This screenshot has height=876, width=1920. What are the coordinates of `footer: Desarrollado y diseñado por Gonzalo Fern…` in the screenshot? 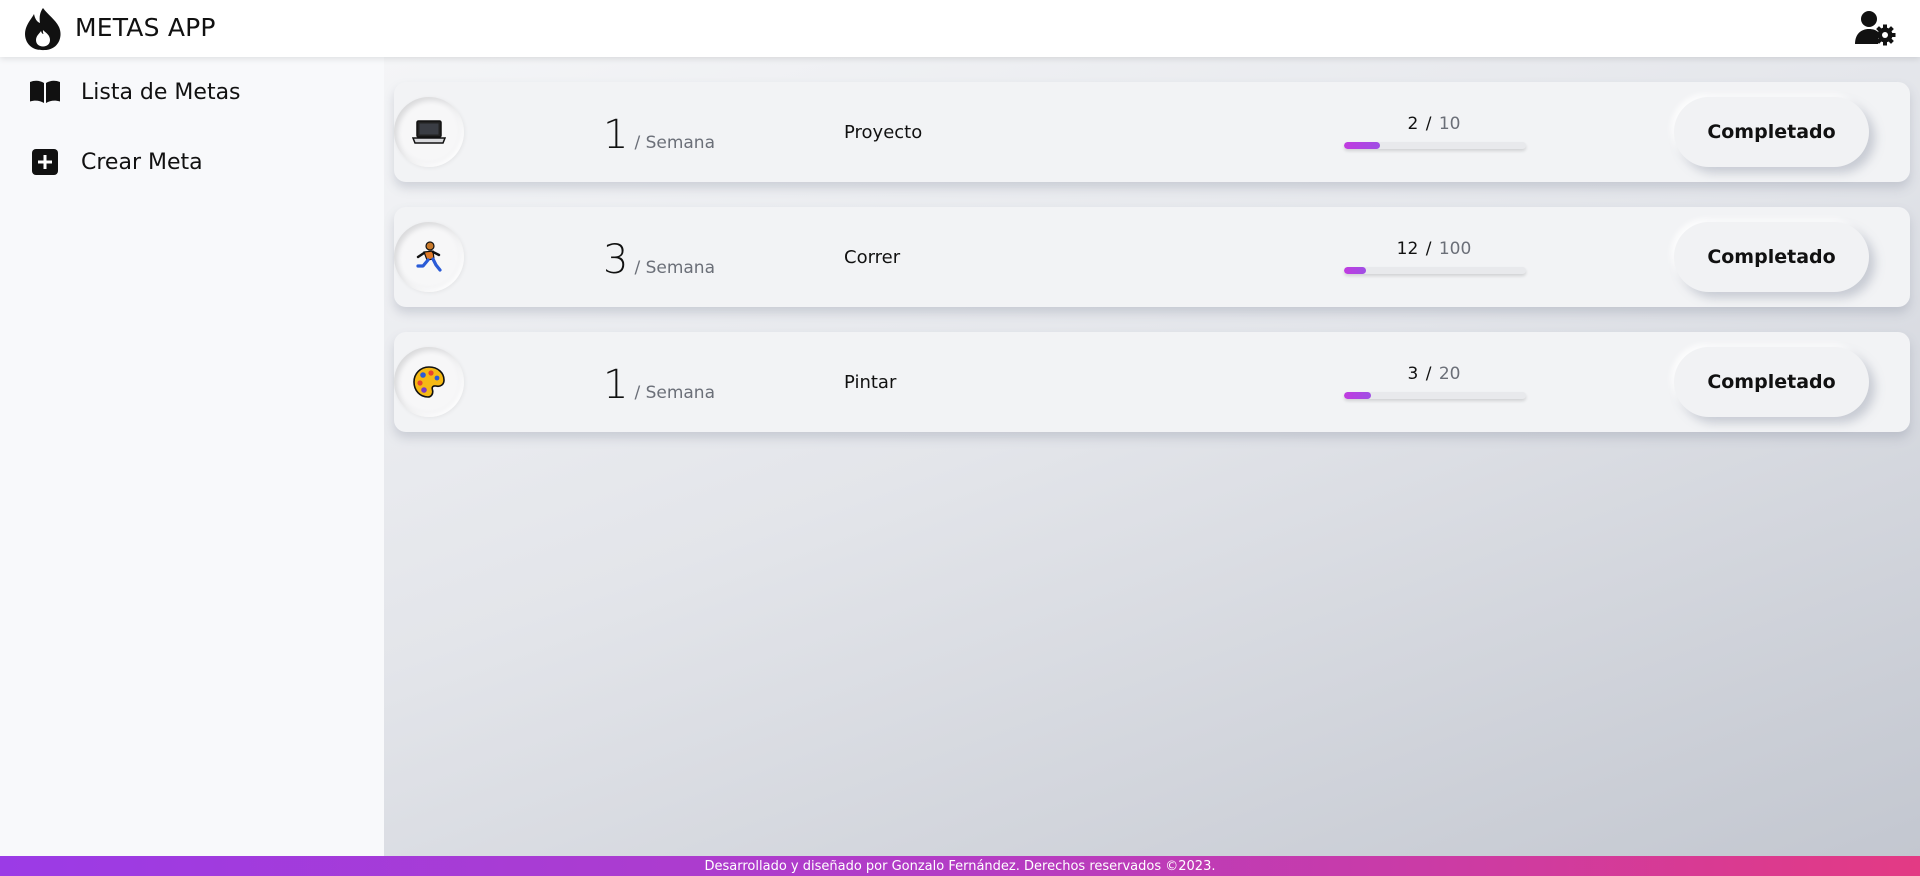 It's located at (960, 866).